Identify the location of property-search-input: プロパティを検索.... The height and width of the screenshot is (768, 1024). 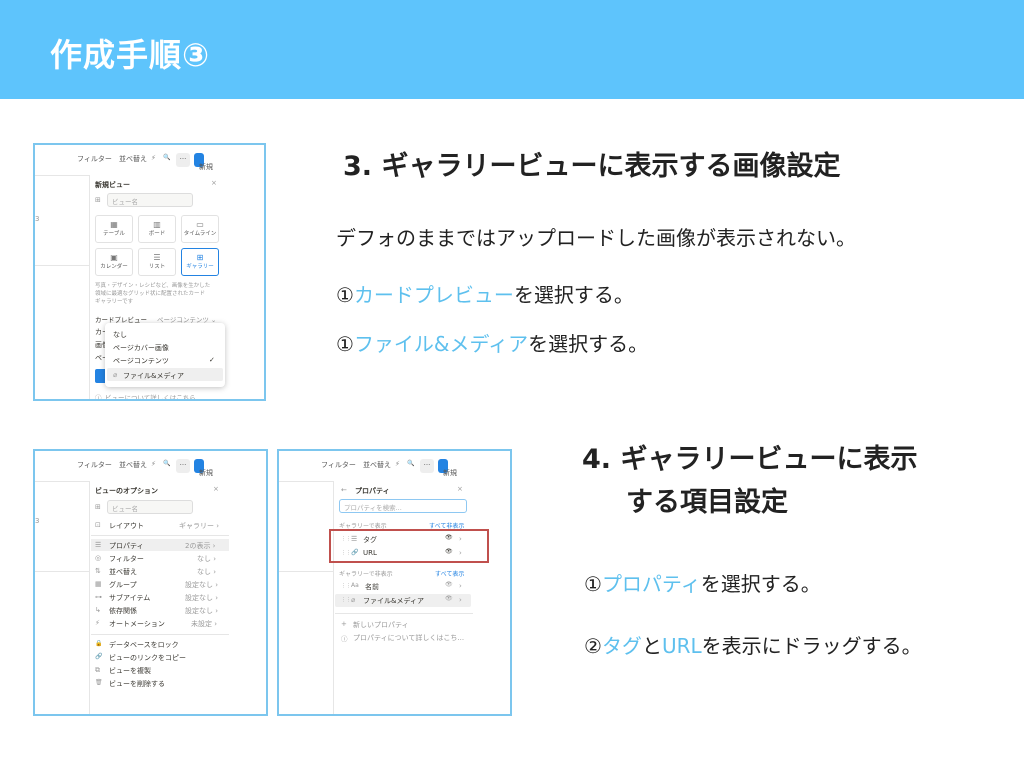
(403, 506).